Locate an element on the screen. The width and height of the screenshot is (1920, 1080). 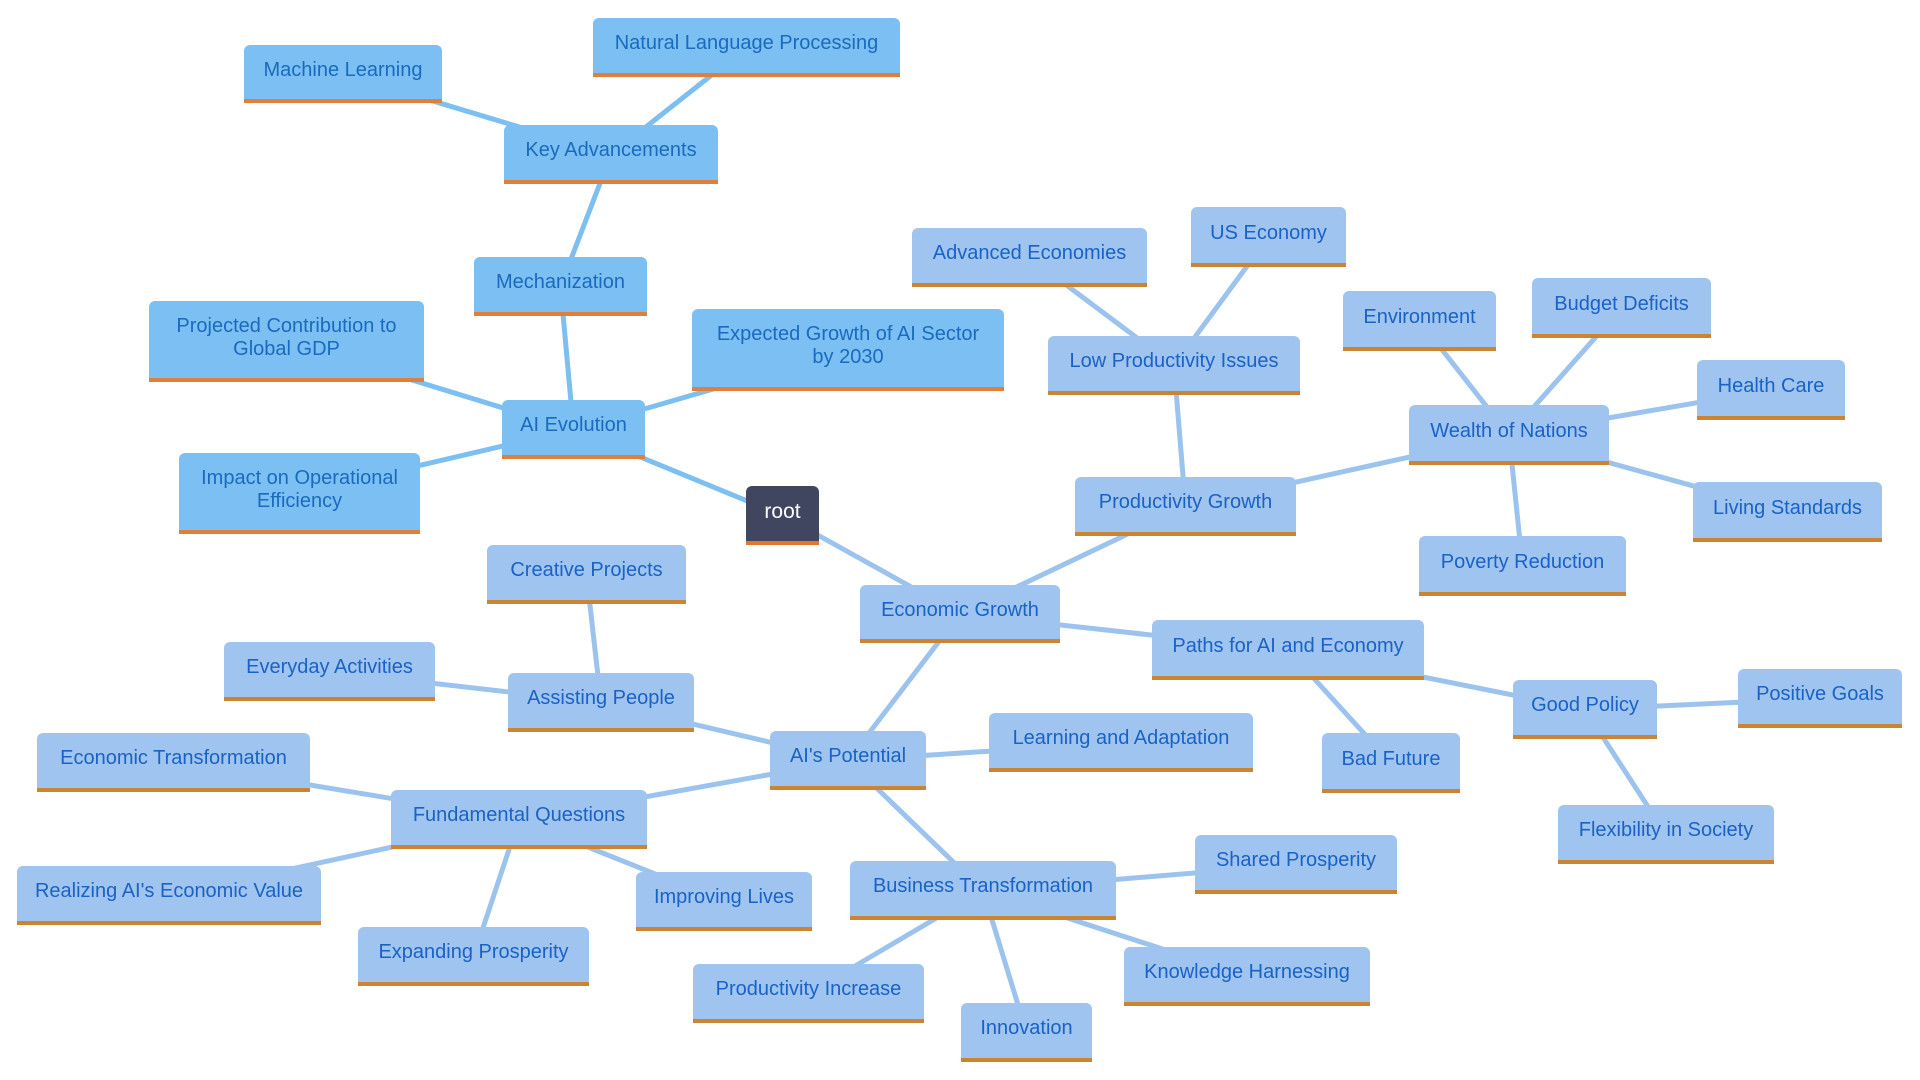
node-label: Environment is located at coordinates (1419, 316).